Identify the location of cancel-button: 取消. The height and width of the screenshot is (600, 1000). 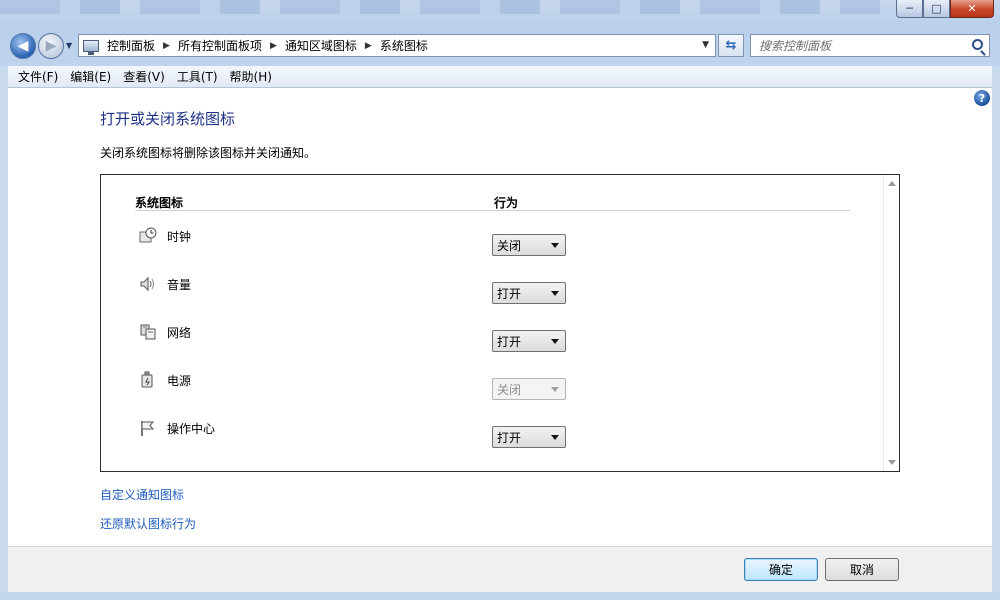
(862, 569).